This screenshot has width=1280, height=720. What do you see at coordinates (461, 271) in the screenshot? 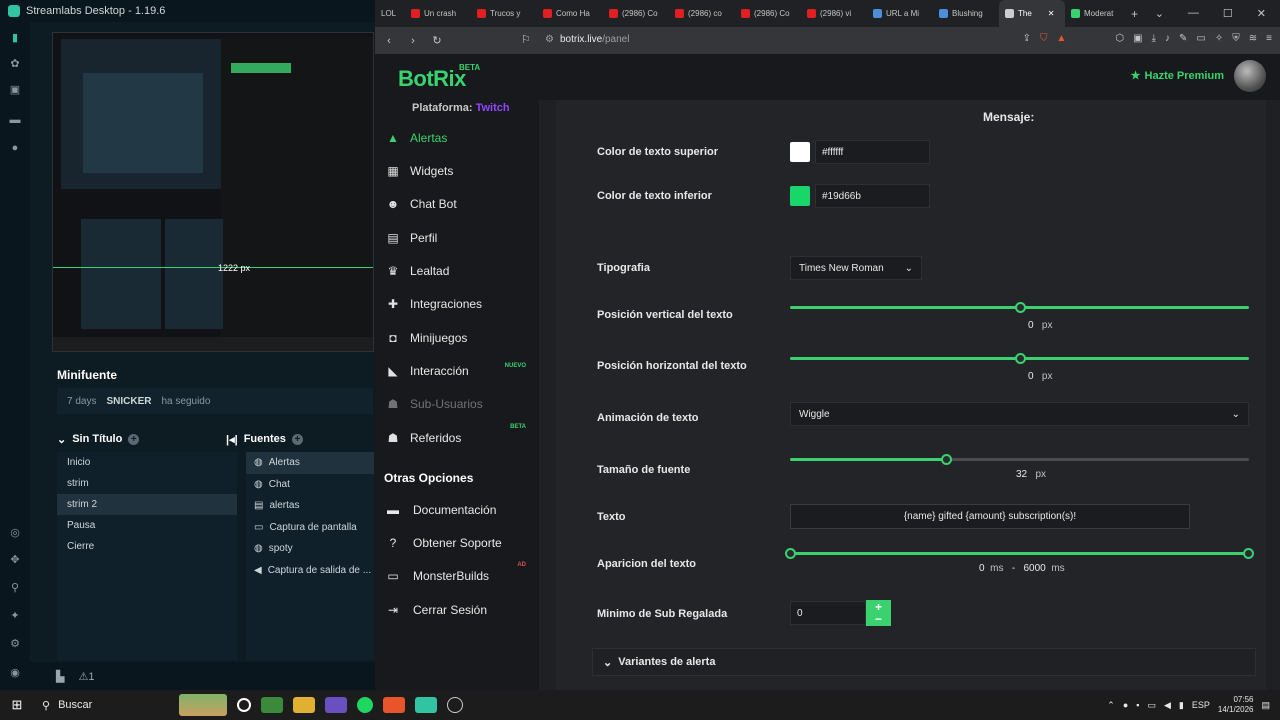
I see `sidebar-item-lealtad: ♛ Lealtad` at bounding box center [461, 271].